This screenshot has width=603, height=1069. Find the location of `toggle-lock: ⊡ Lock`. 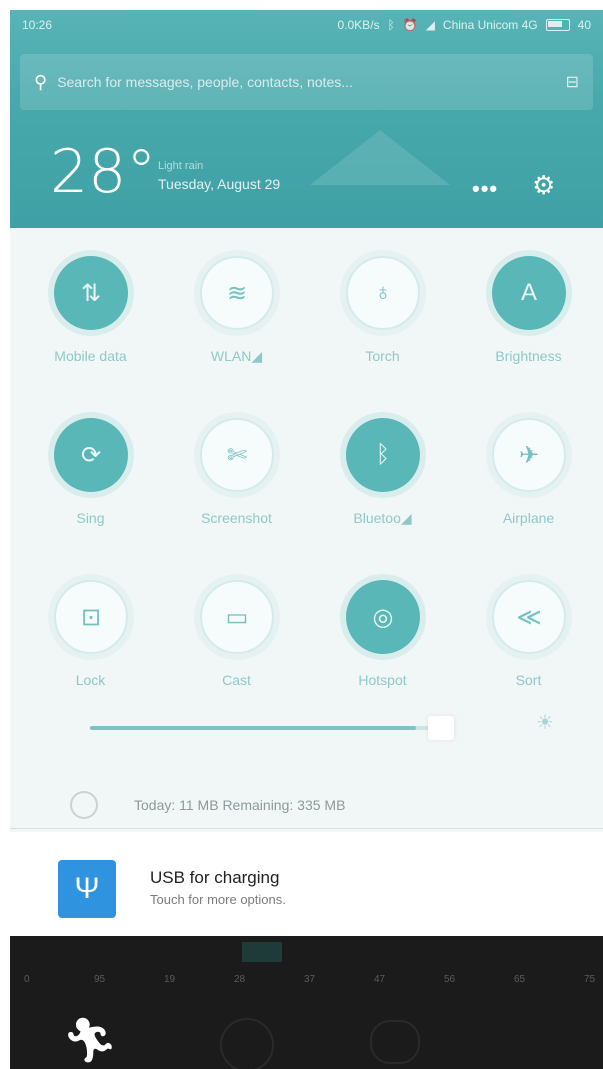

toggle-lock: ⊡ Lock is located at coordinates (89, 640).